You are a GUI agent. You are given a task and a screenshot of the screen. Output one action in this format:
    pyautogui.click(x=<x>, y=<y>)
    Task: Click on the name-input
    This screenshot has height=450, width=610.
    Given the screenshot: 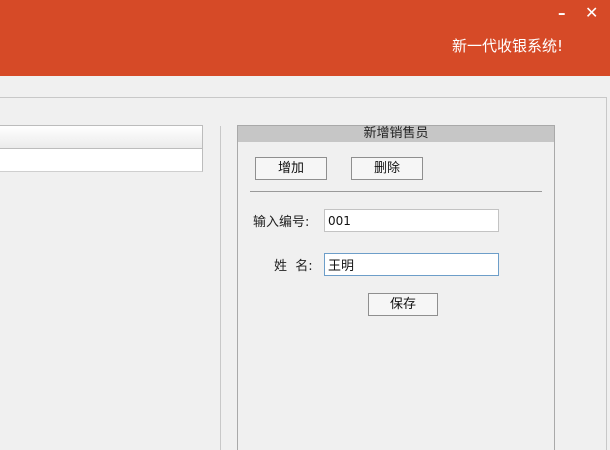 What is the action you would take?
    pyautogui.click(x=411, y=264)
    